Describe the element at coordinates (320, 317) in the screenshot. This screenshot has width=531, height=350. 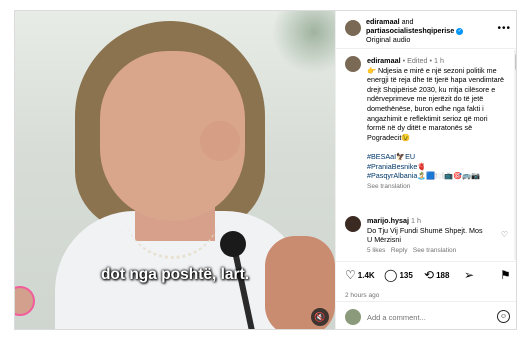
I see `speaker-muted-icon: 🔇` at that location.